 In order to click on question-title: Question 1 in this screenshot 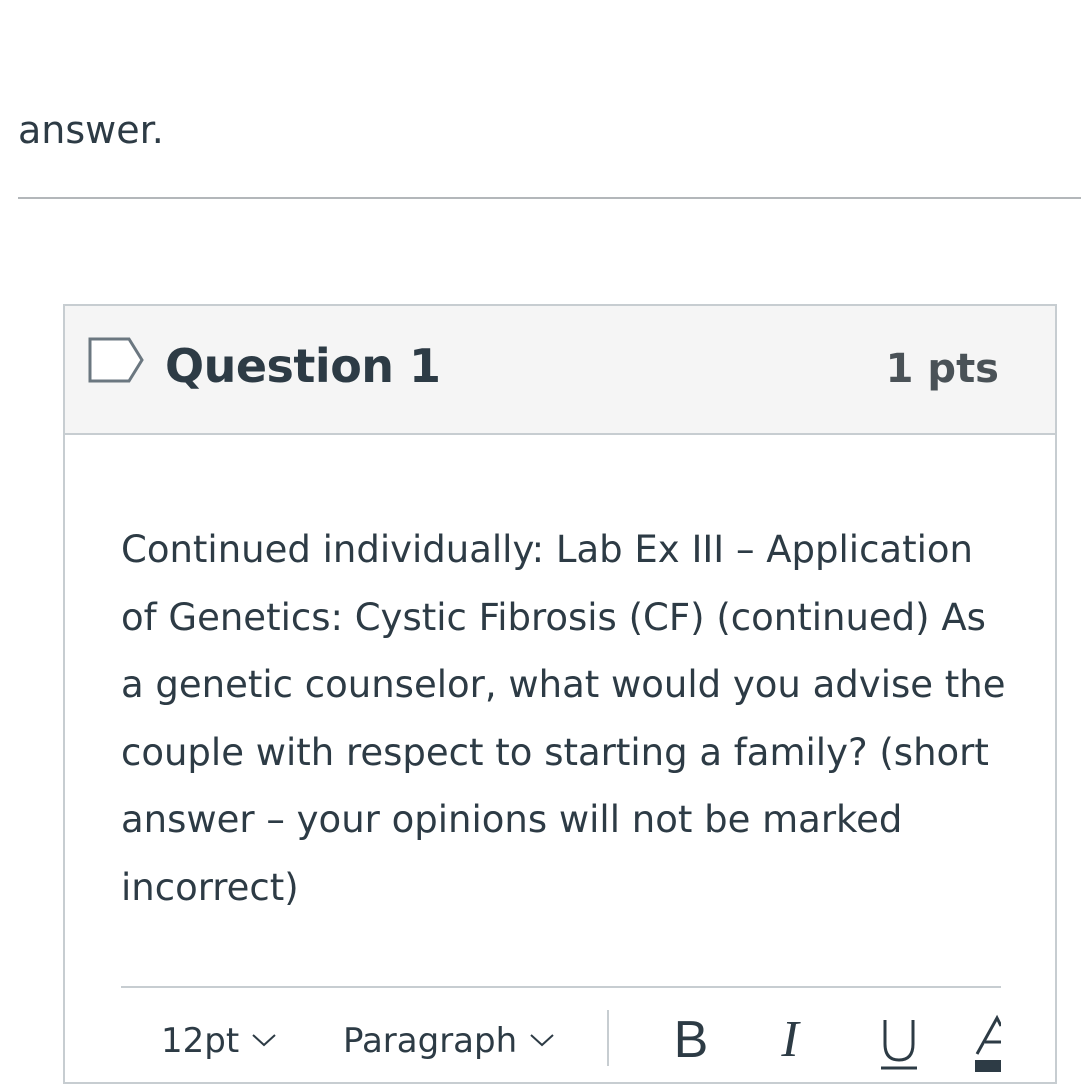, I will do `click(303, 366)`.